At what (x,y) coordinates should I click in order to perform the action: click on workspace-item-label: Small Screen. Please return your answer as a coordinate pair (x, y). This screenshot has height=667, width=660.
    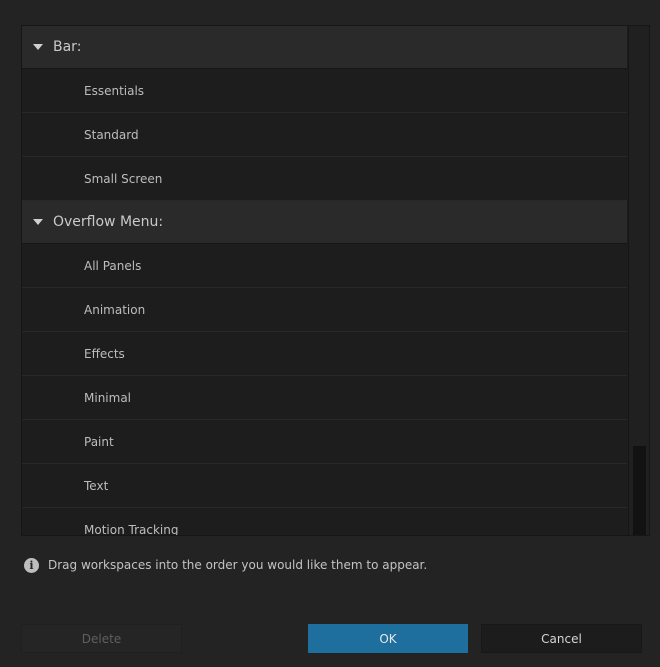
    Looking at the image, I should click on (123, 178).